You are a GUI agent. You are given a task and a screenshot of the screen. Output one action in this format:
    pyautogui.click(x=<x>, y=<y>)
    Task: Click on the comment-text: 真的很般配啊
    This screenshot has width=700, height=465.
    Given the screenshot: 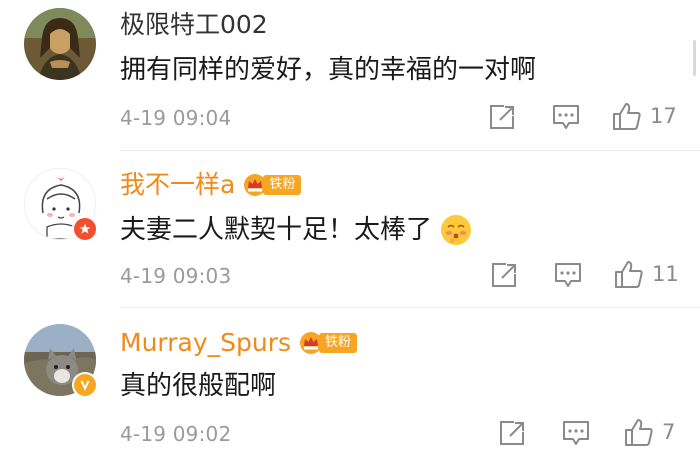 What is the action you would take?
    pyautogui.click(x=198, y=386)
    